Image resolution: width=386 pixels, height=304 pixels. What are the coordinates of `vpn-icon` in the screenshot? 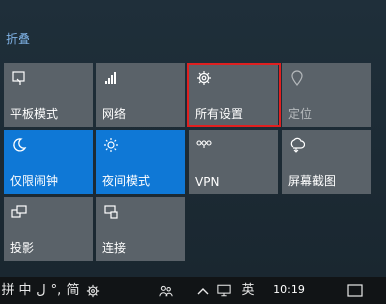 It's located at (204, 145).